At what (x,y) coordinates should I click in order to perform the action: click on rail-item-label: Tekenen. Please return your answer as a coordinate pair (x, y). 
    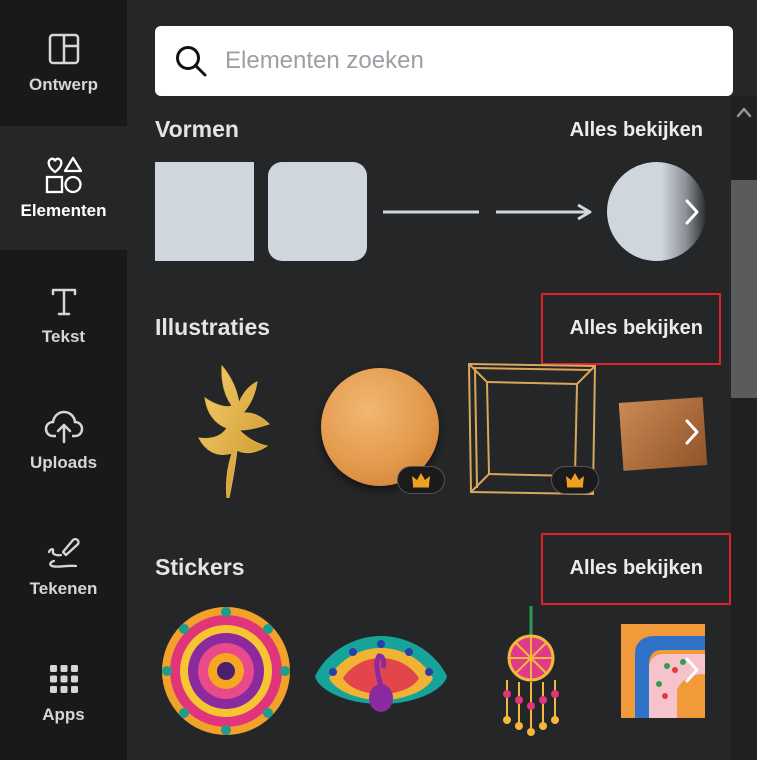
    Looking at the image, I should click on (63, 588).